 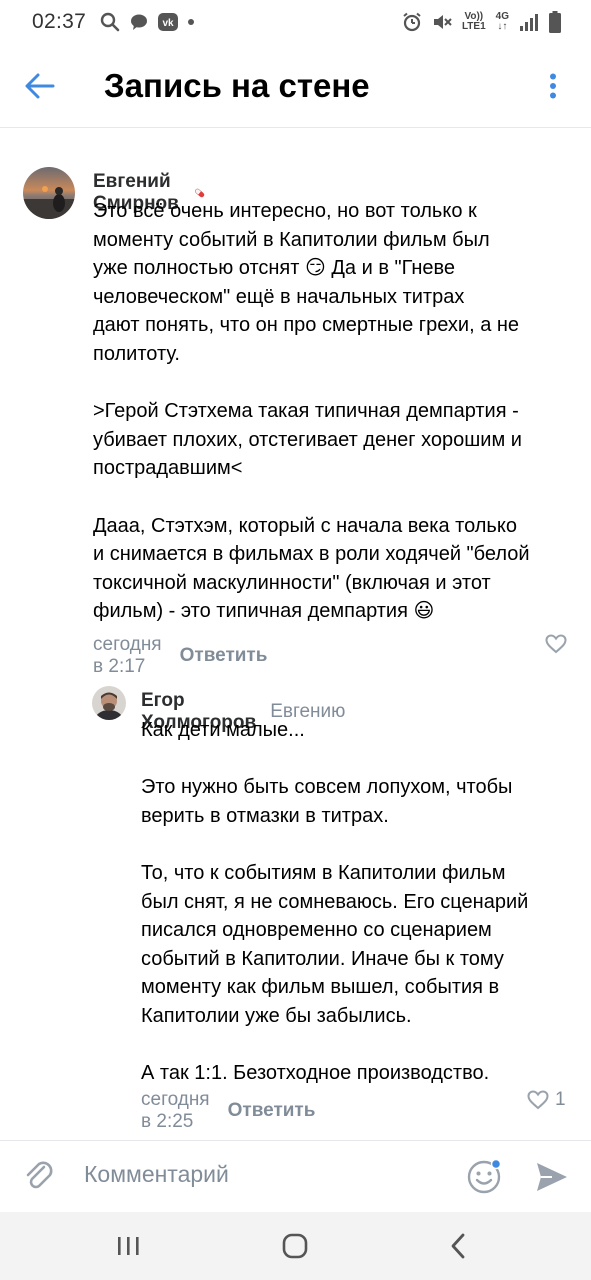 I want to click on signal-icon, so click(x=529, y=22).